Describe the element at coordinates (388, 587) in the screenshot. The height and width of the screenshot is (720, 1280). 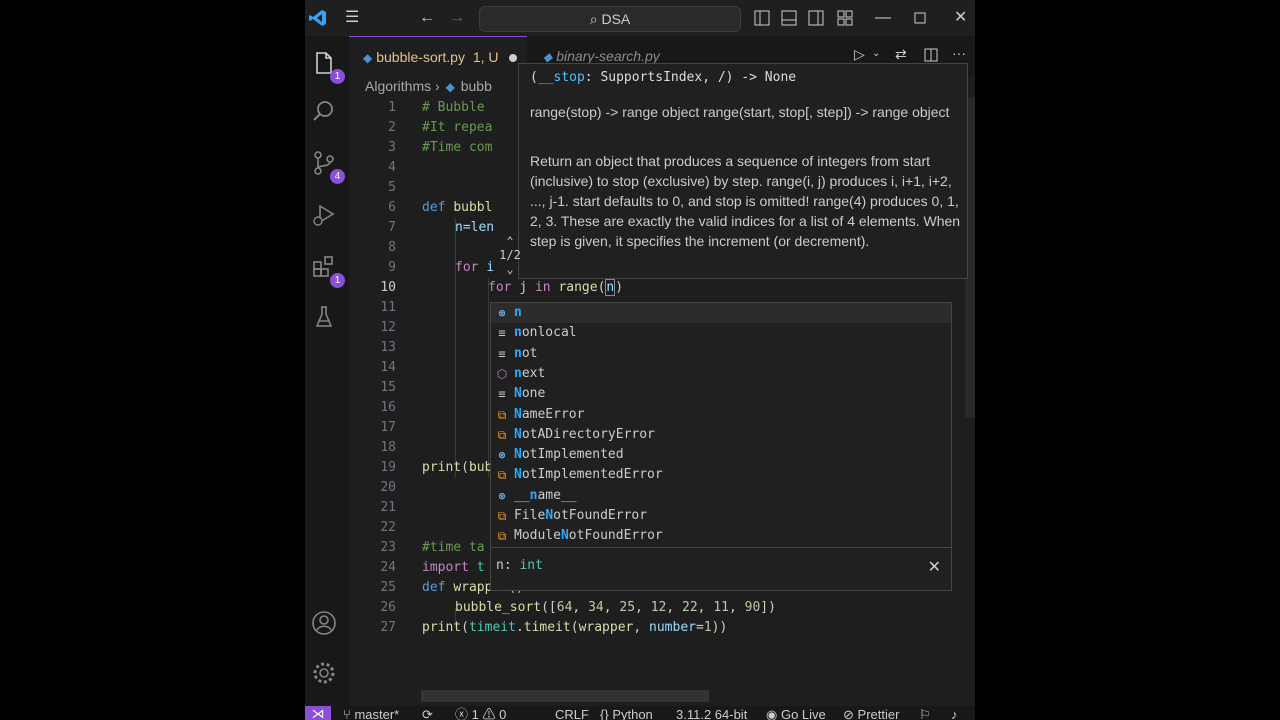
I see `line-number: 25` at that location.